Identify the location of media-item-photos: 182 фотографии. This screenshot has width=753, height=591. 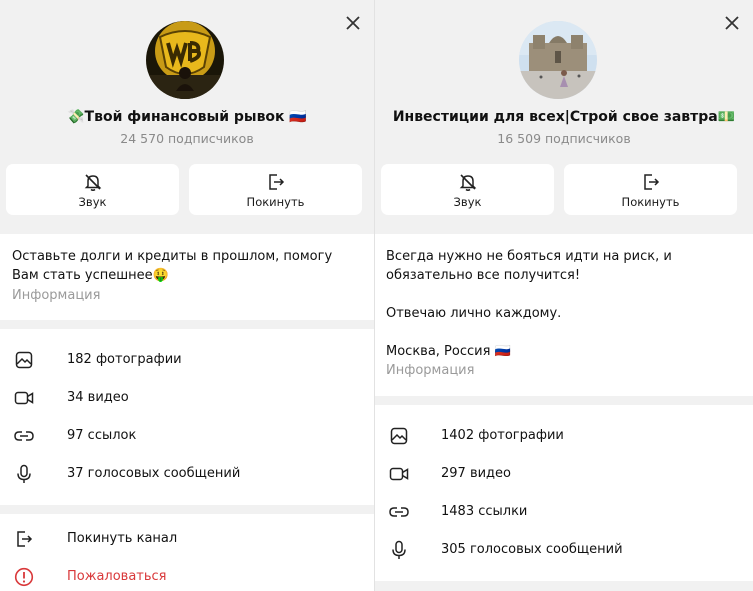
(187, 360).